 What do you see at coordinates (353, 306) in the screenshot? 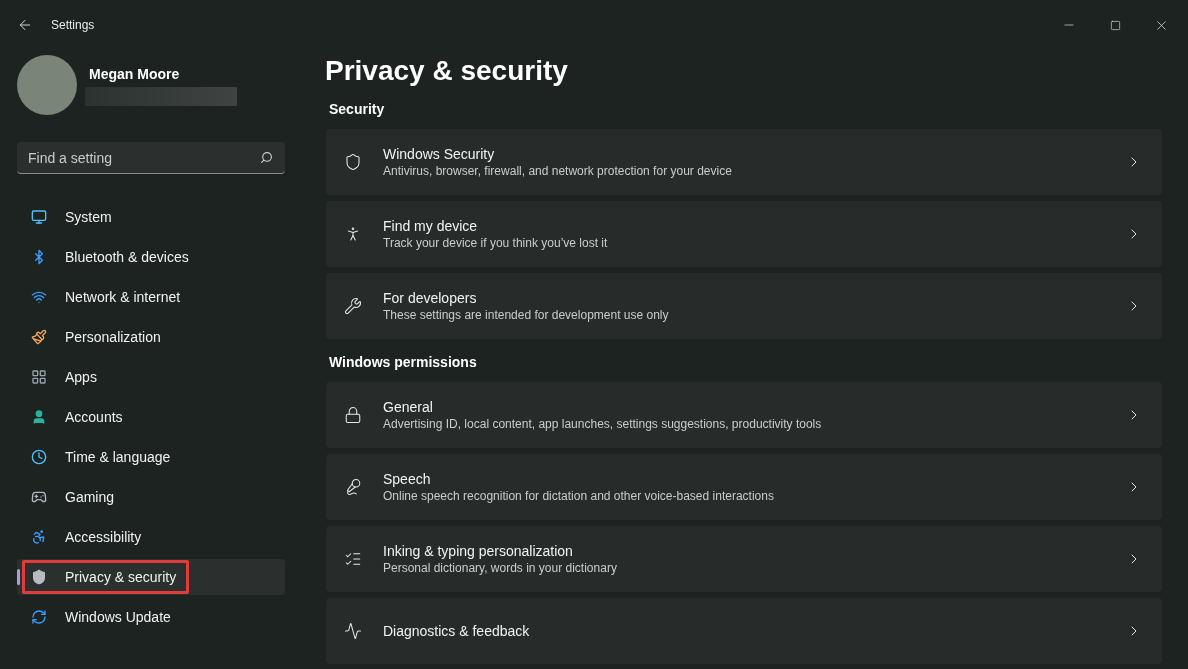
I see `tools-icon` at bounding box center [353, 306].